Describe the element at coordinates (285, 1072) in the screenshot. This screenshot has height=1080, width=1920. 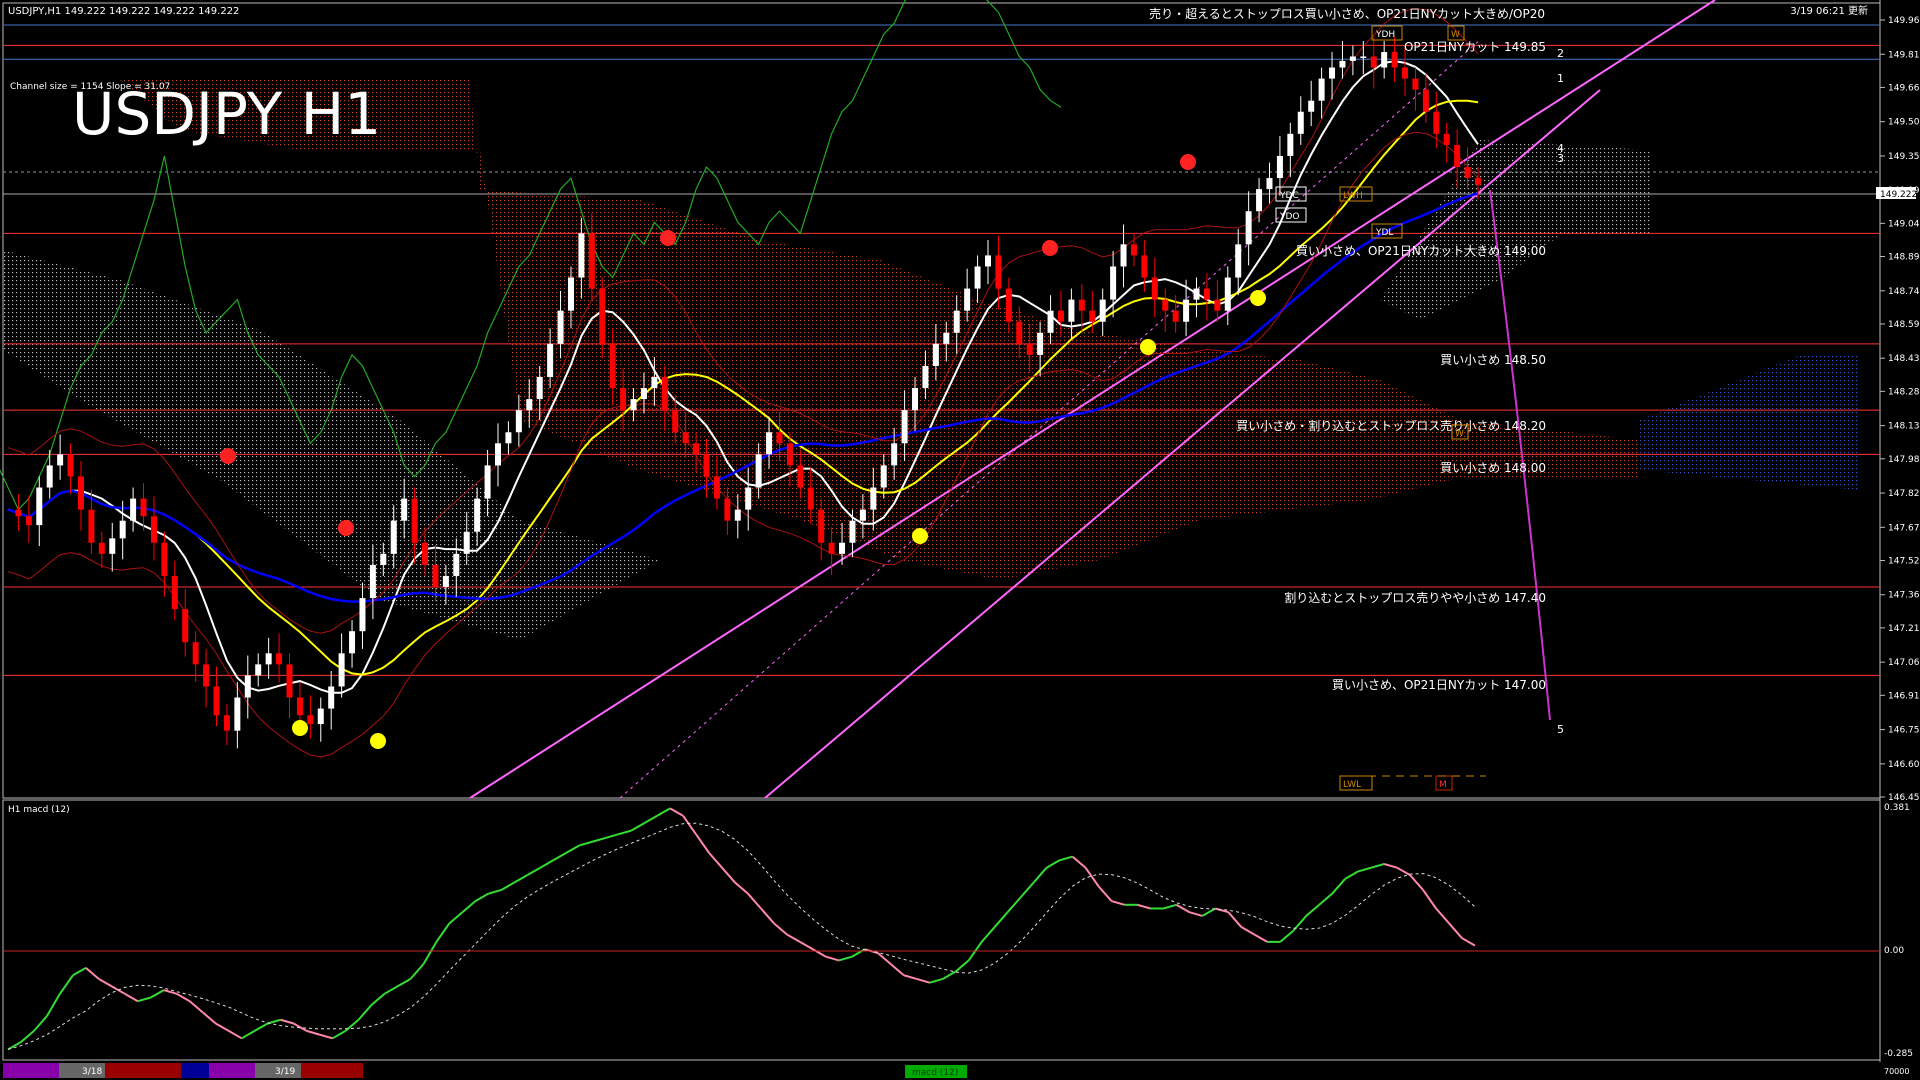
I see `time-label-3-19: 3/19` at that location.